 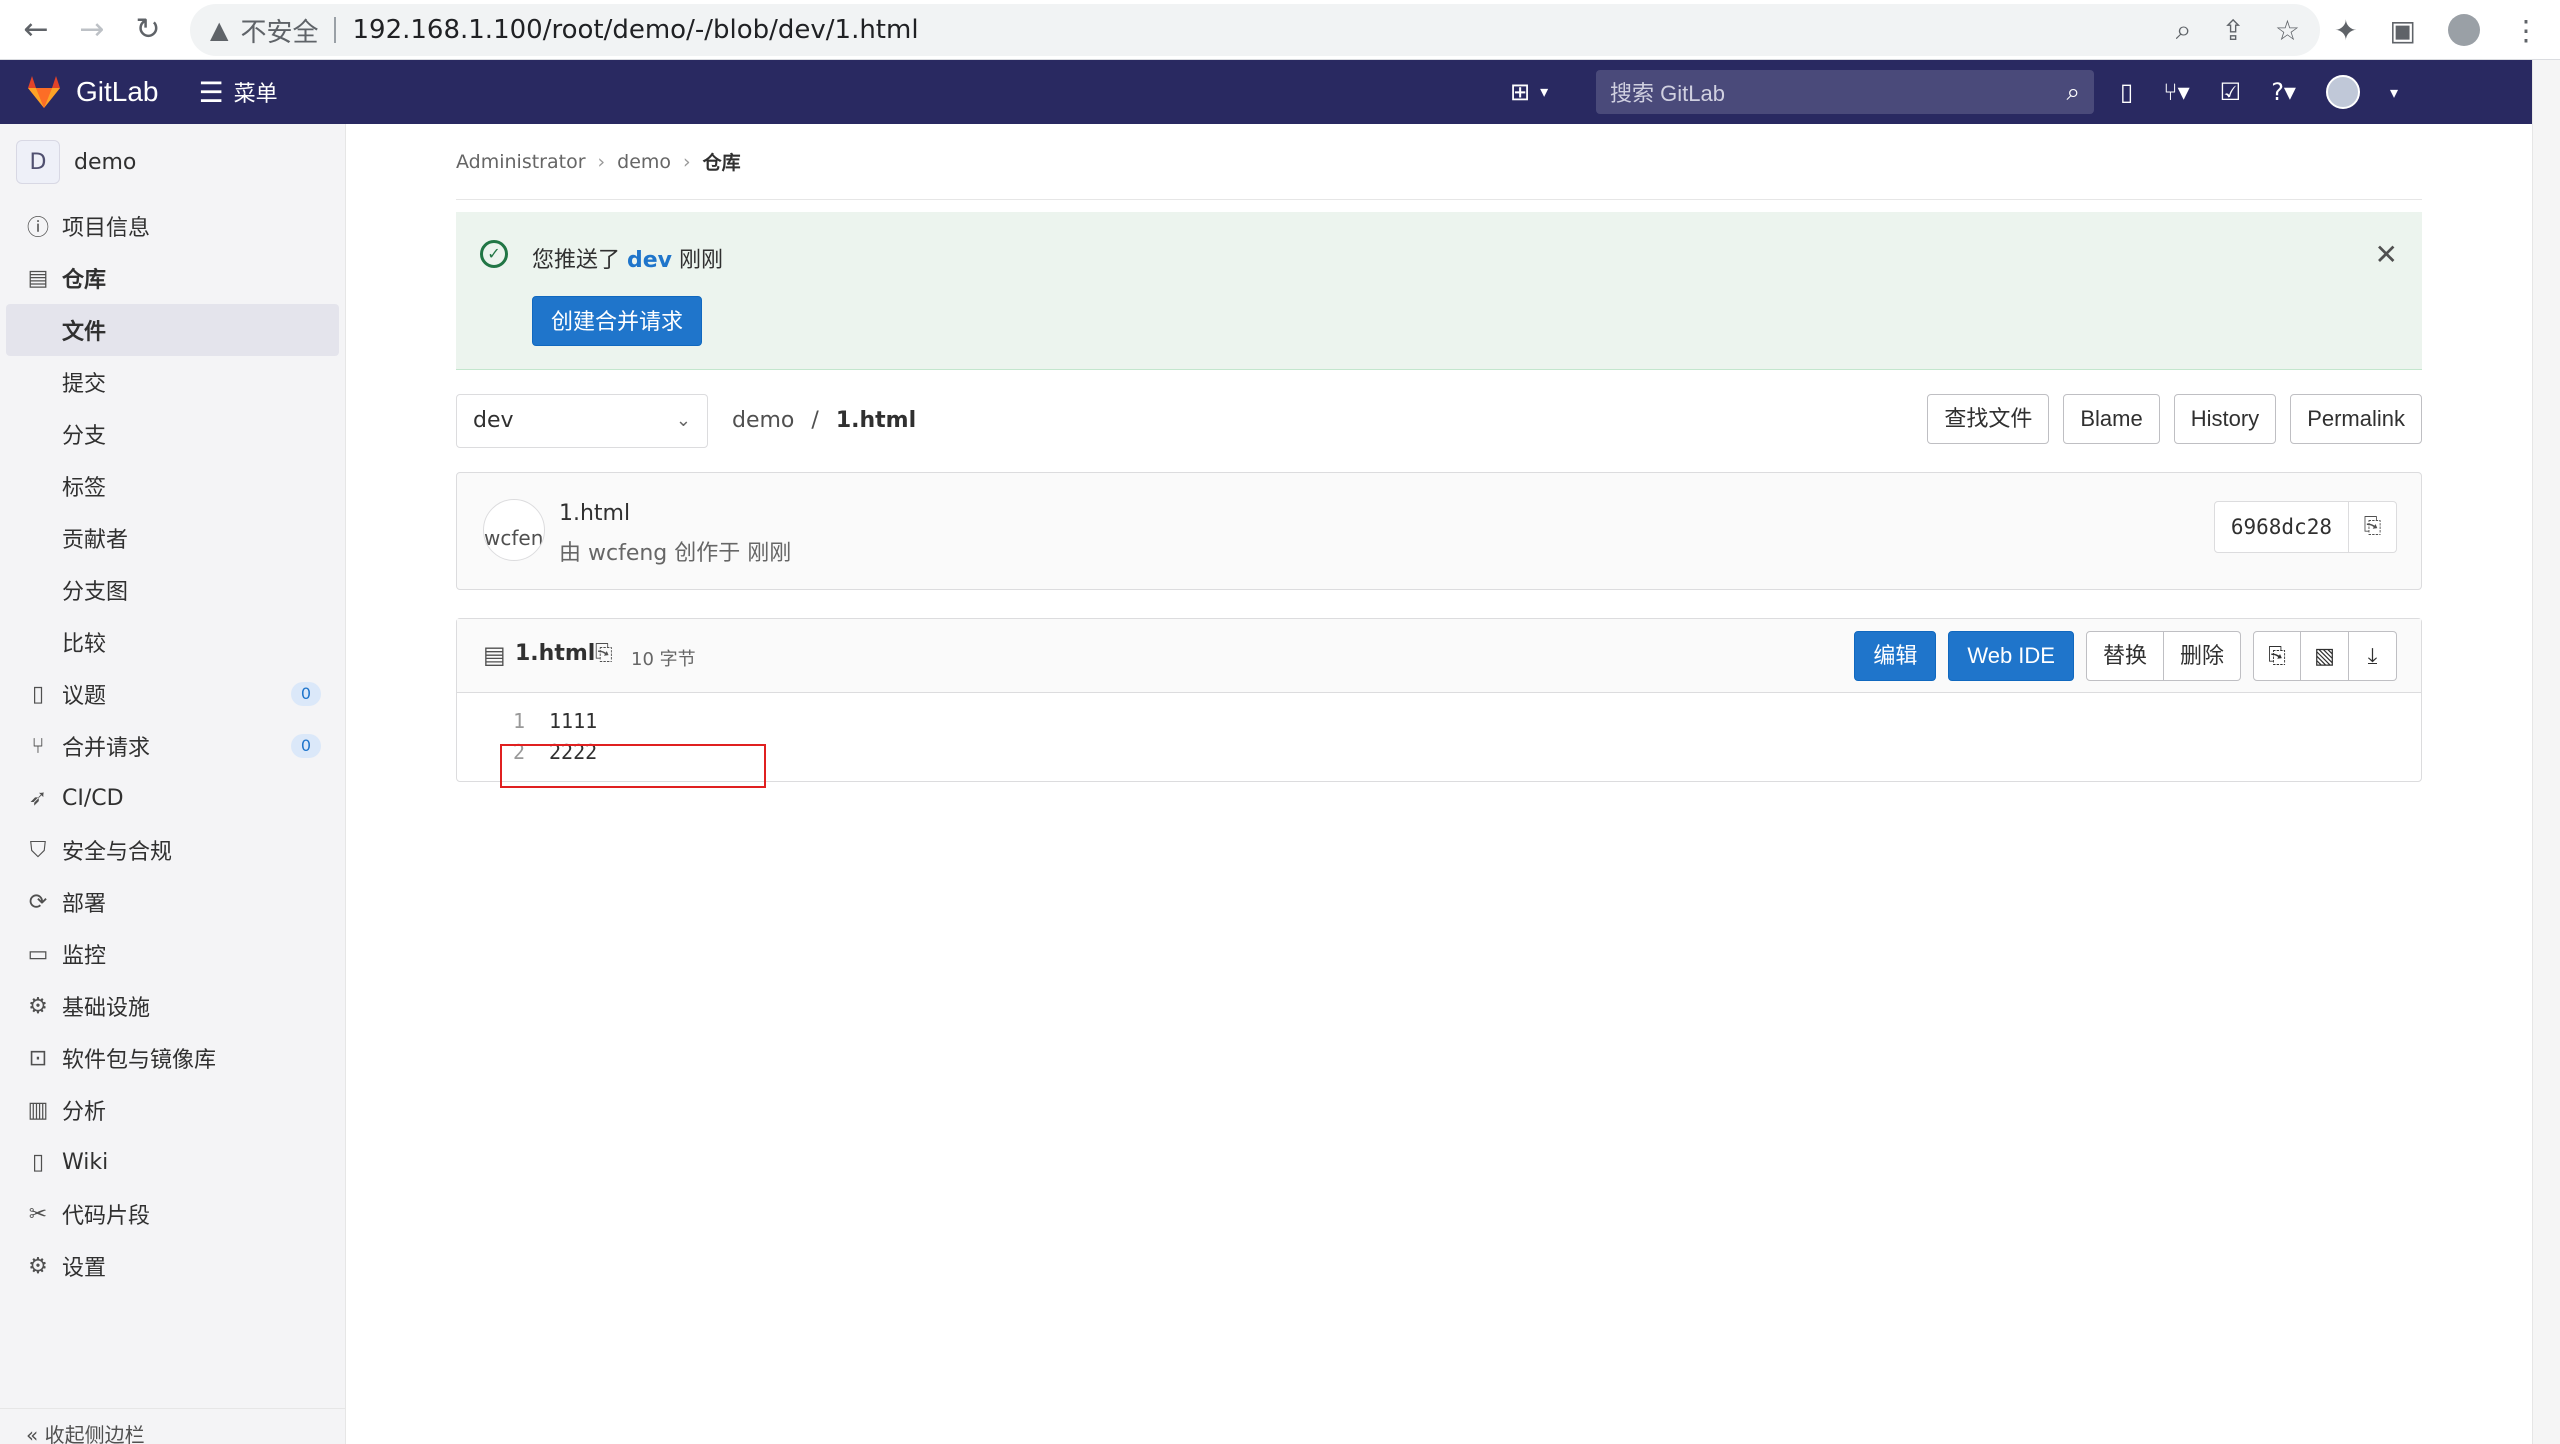 What do you see at coordinates (555, 653) in the screenshot?
I see `blob-file-name: 1.html` at bounding box center [555, 653].